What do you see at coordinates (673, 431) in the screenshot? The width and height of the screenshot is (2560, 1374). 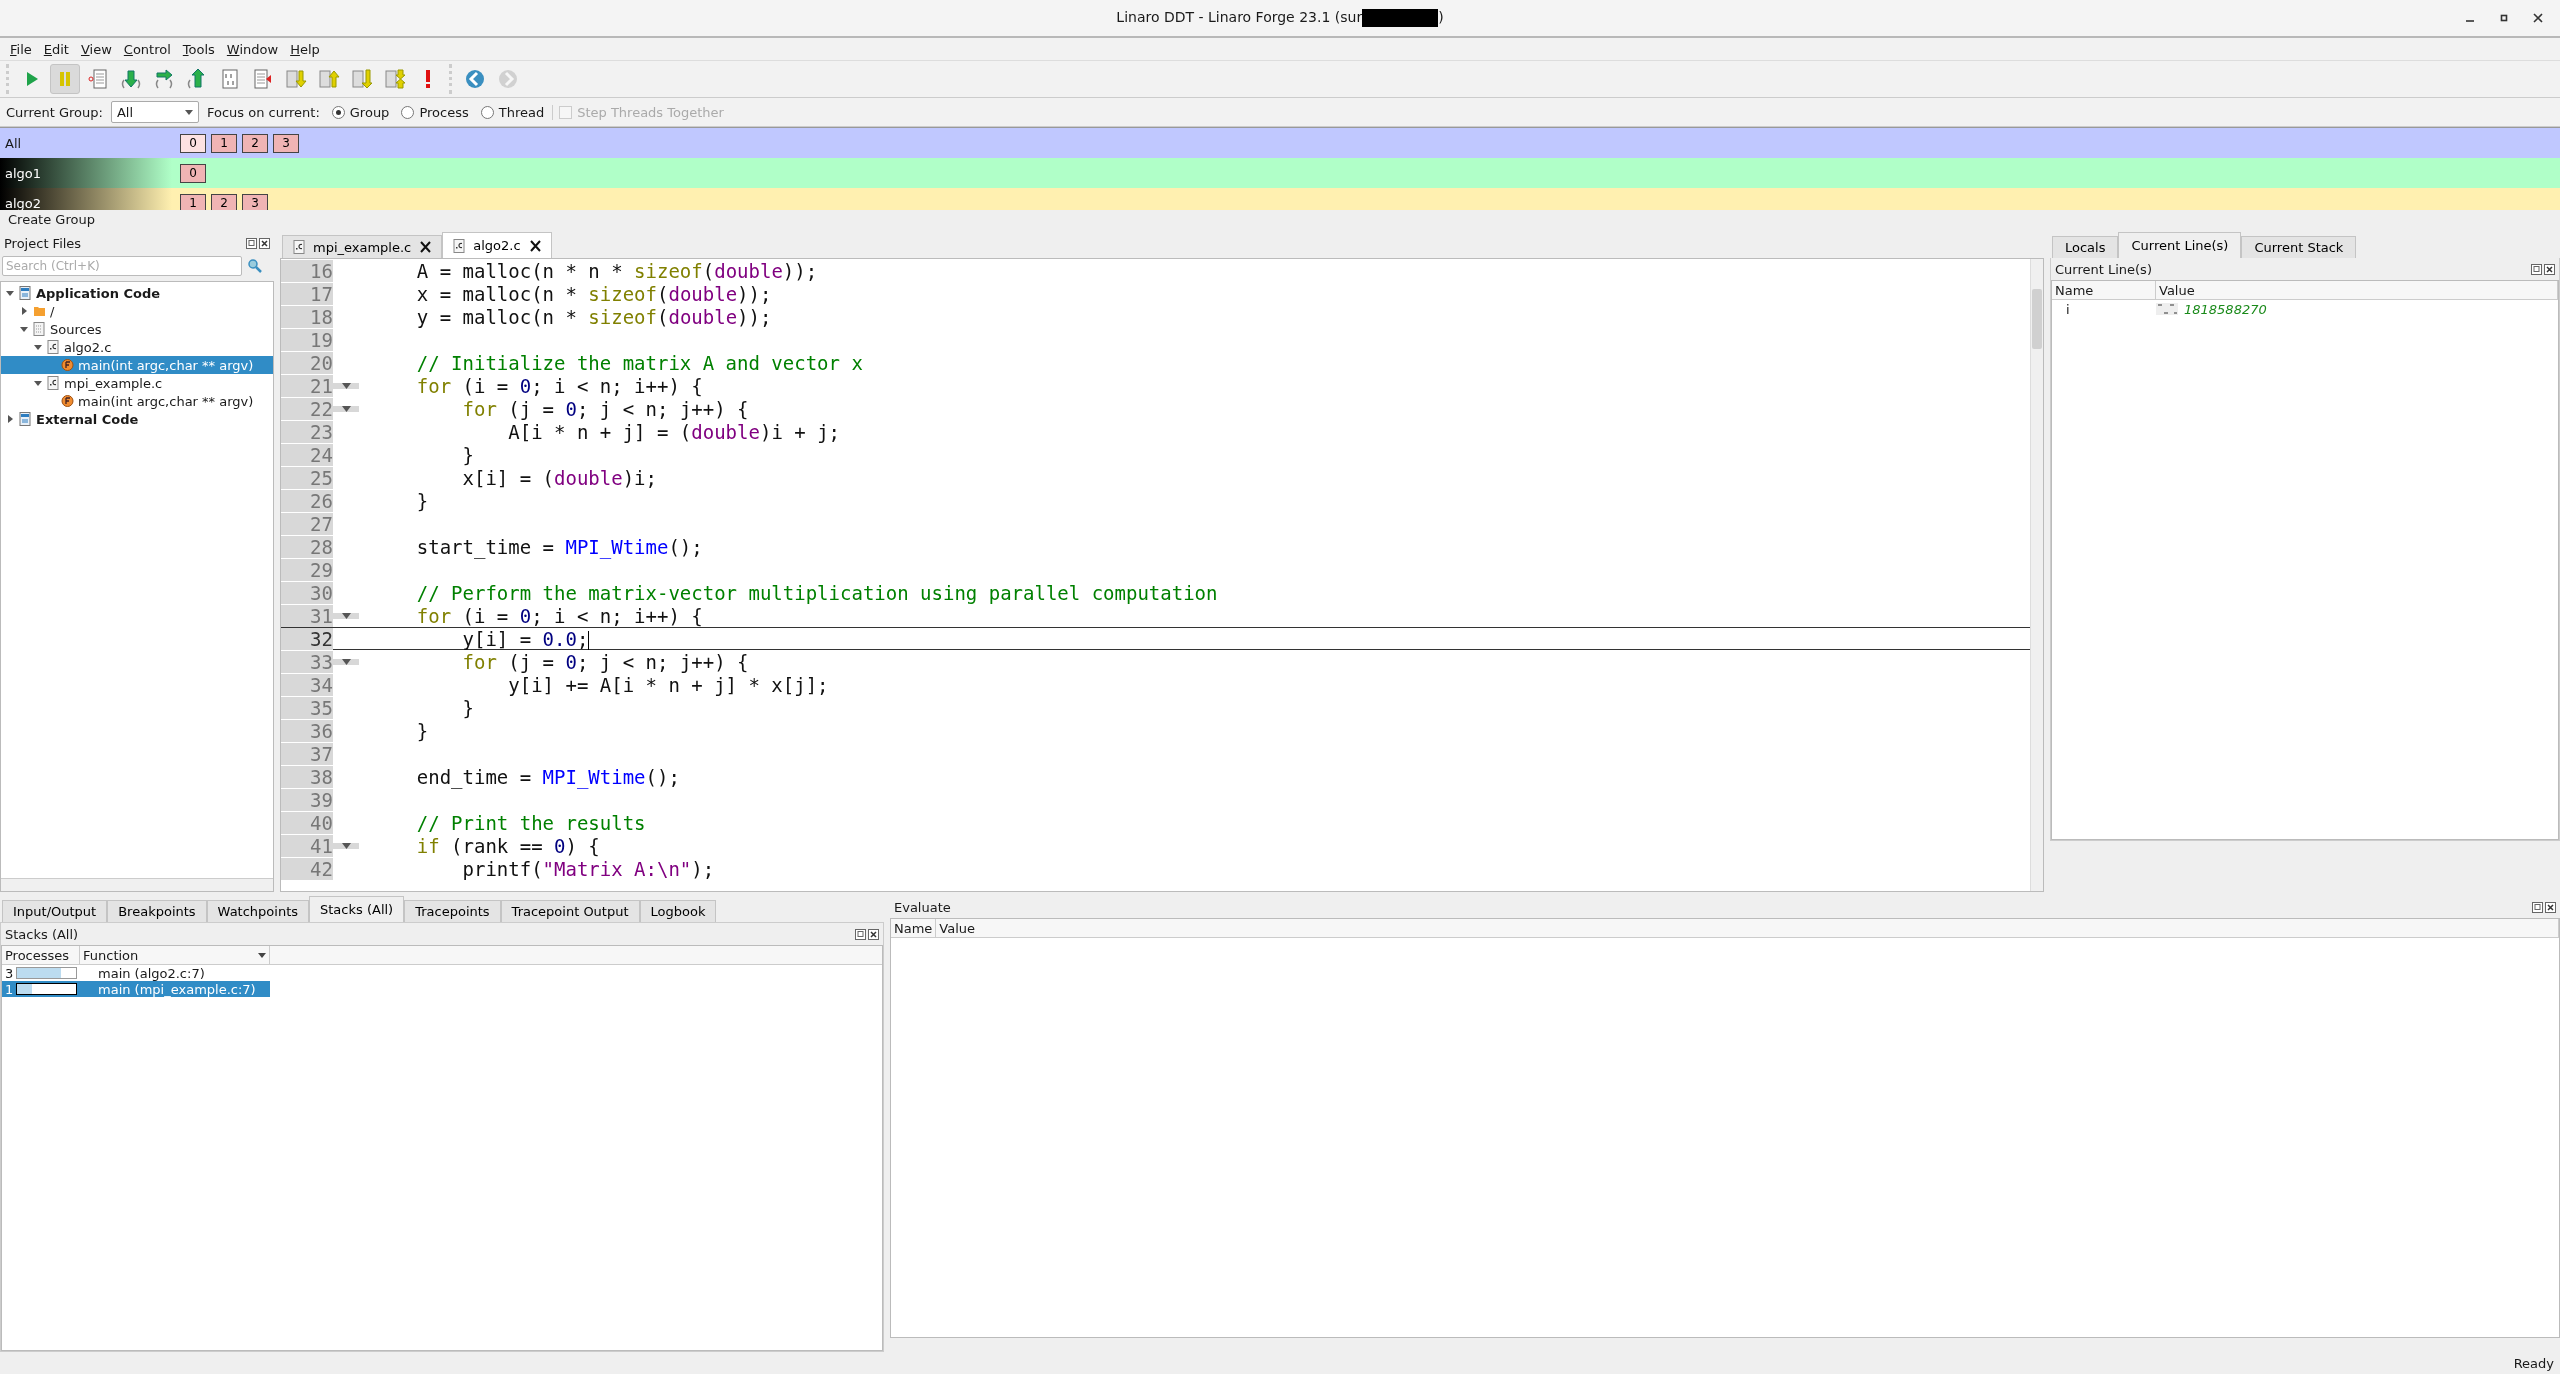 I see `code-line: A[i * n + j] = (double)i + j;` at bounding box center [673, 431].